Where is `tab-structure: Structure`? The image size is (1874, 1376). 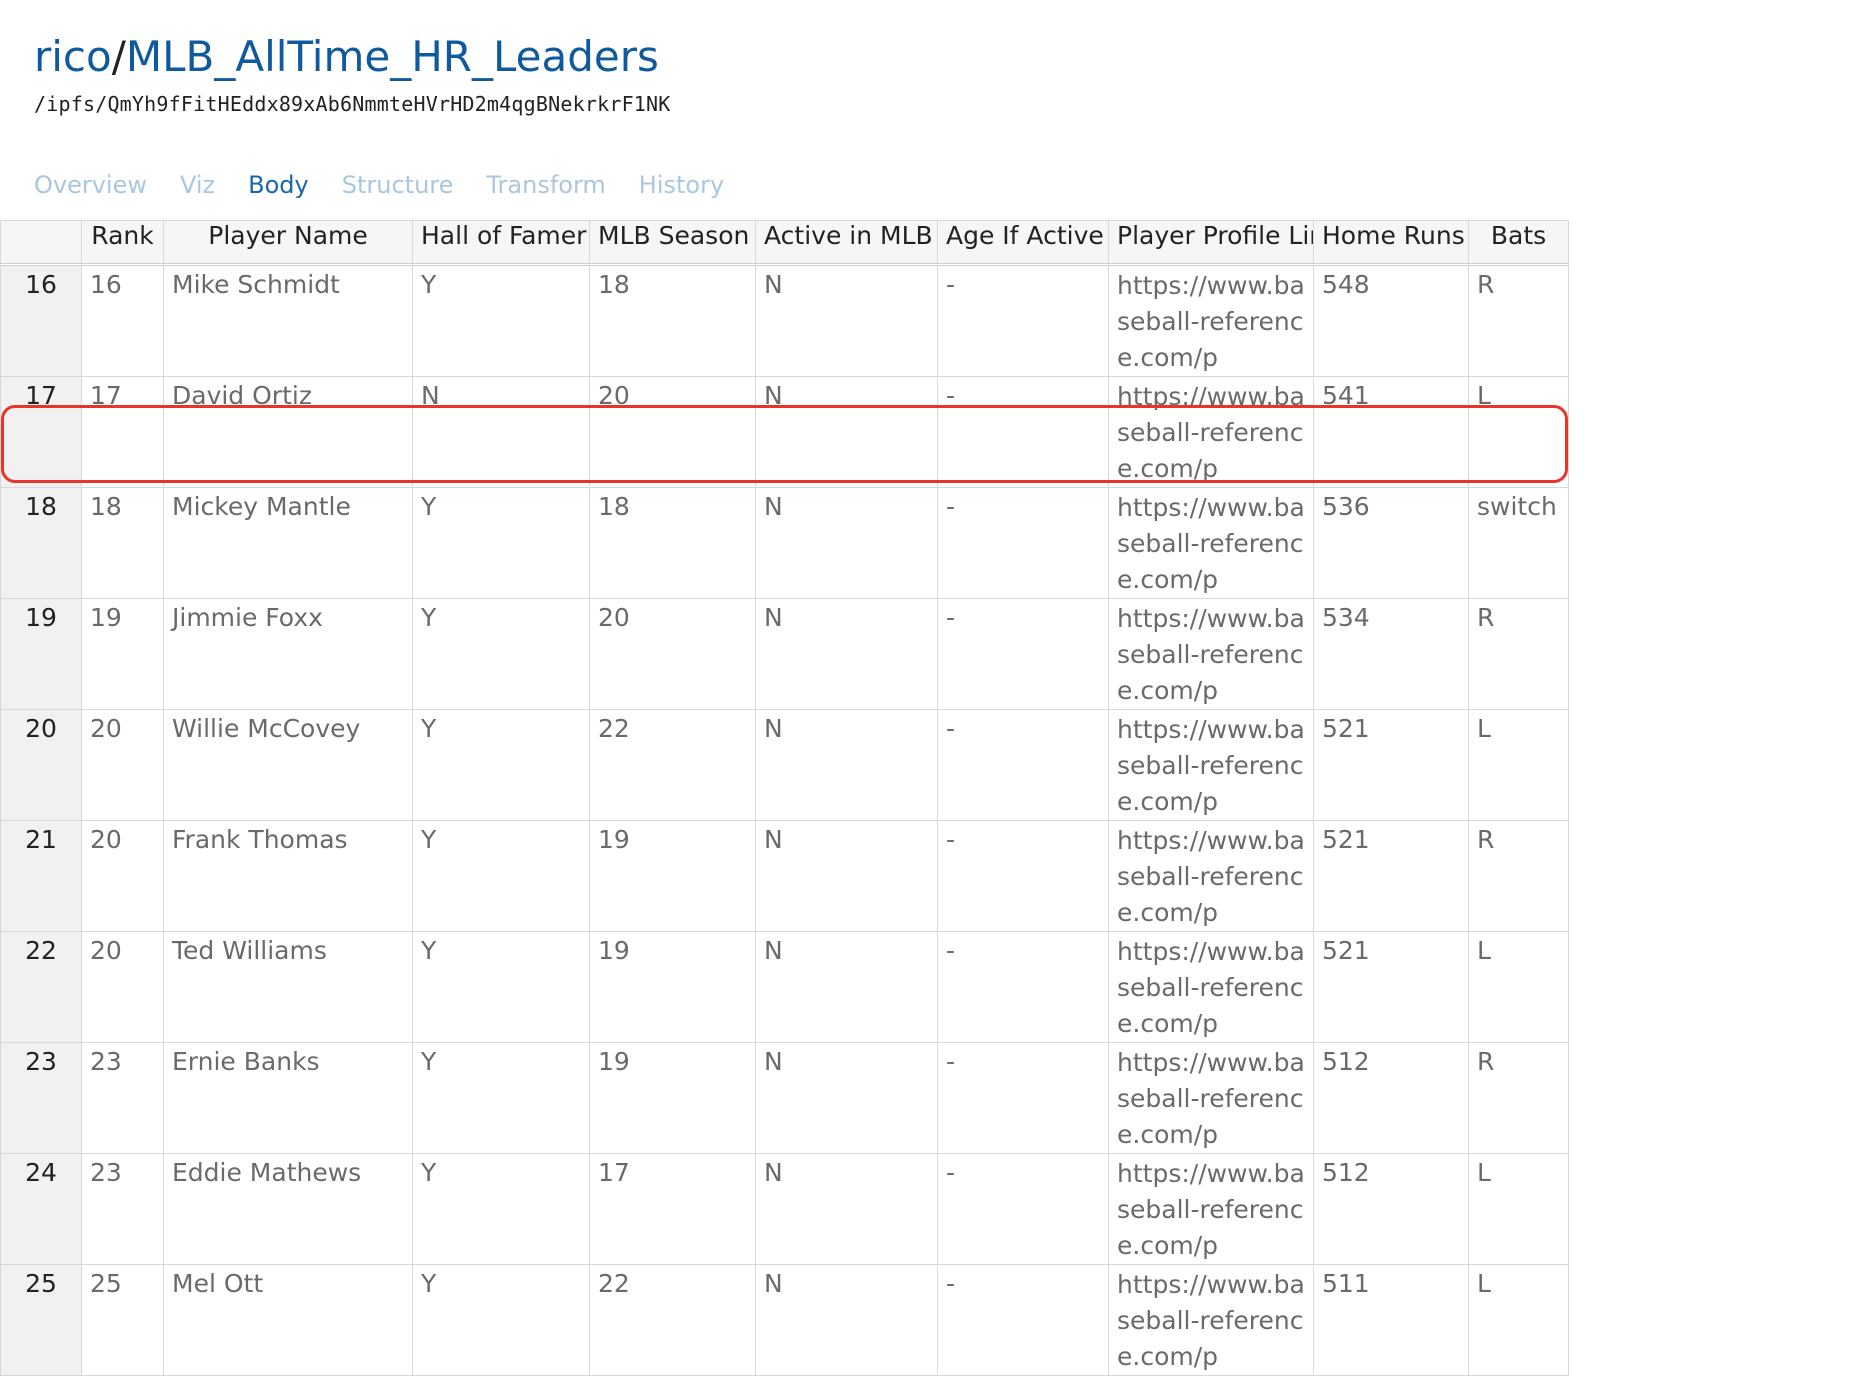
tab-structure: Structure is located at coordinates (398, 185).